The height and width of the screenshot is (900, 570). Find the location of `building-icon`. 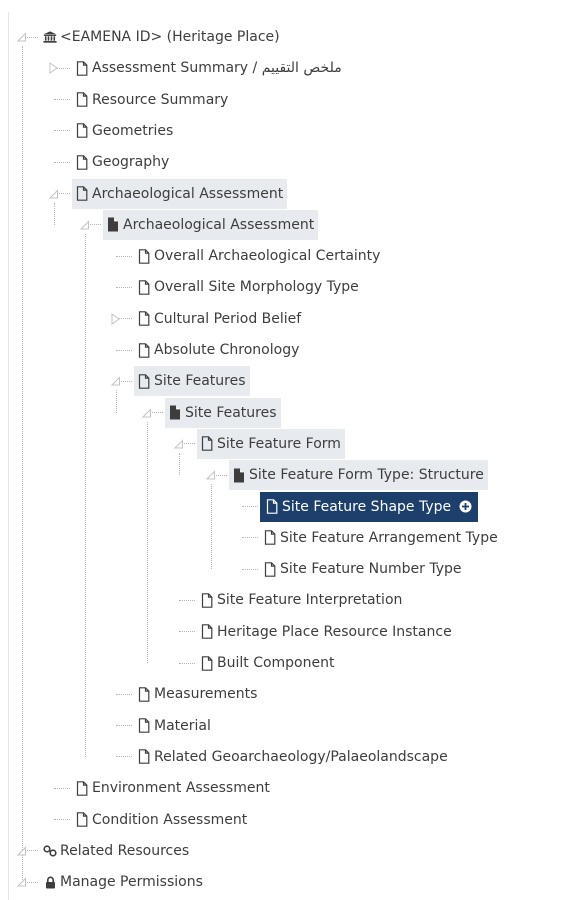

building-icon is located at coordinates (50, 37).